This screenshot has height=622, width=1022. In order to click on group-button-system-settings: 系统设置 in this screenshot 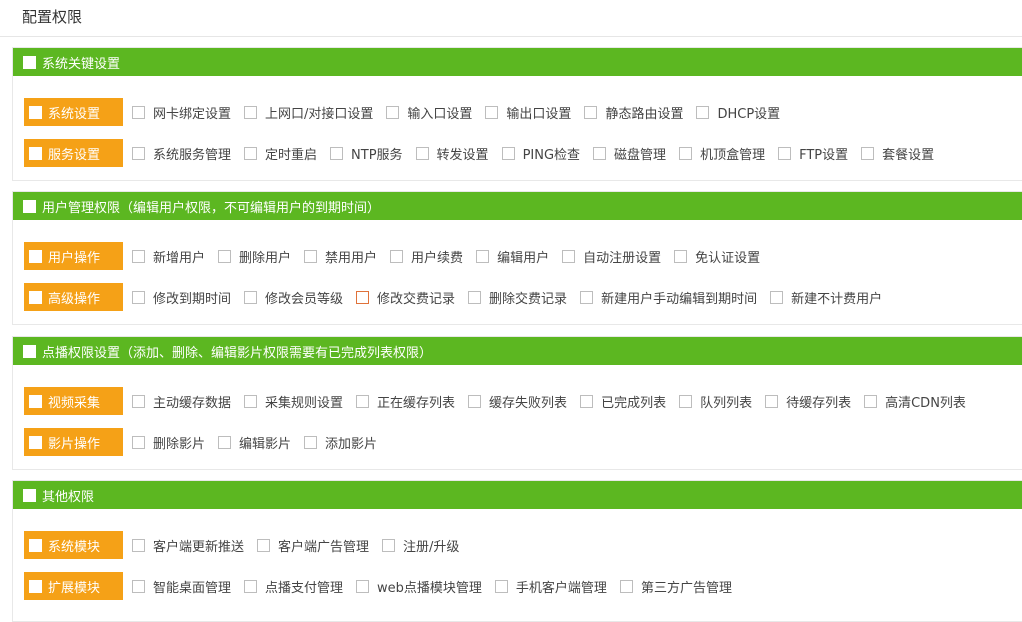, I will do `click(73, 112)`.